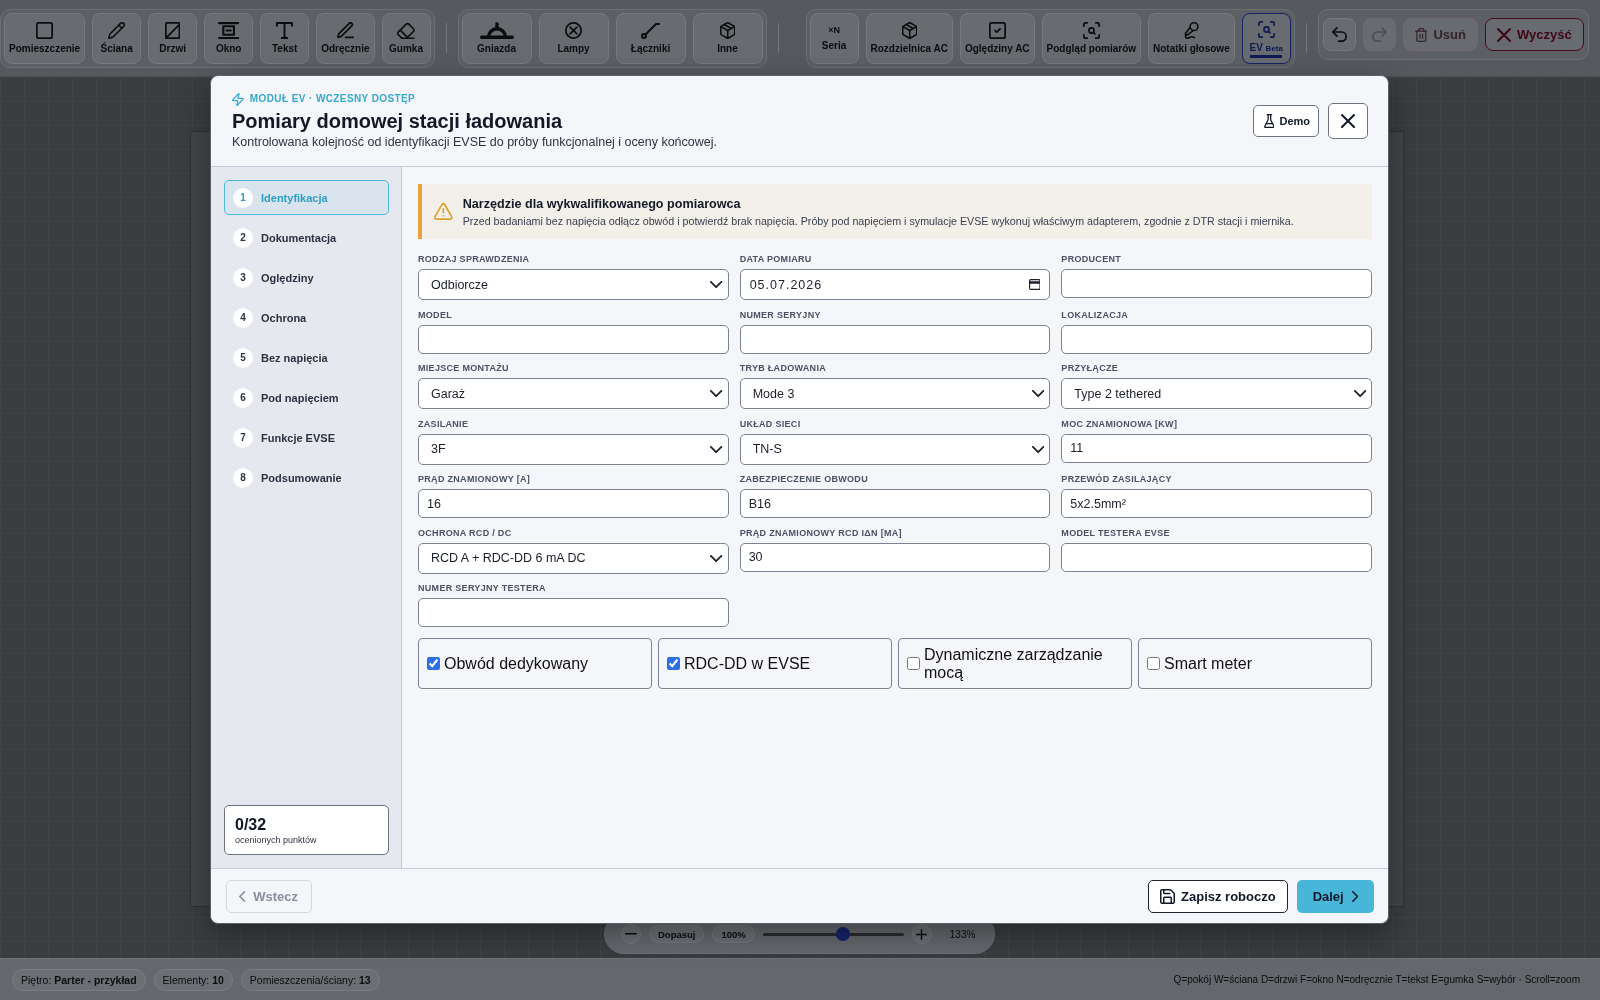 This screenshot has height=1000, width=1600. Describe the element at coordinates (1285, 121) in the screenshot. I see `demo-button: Demo` at that location.